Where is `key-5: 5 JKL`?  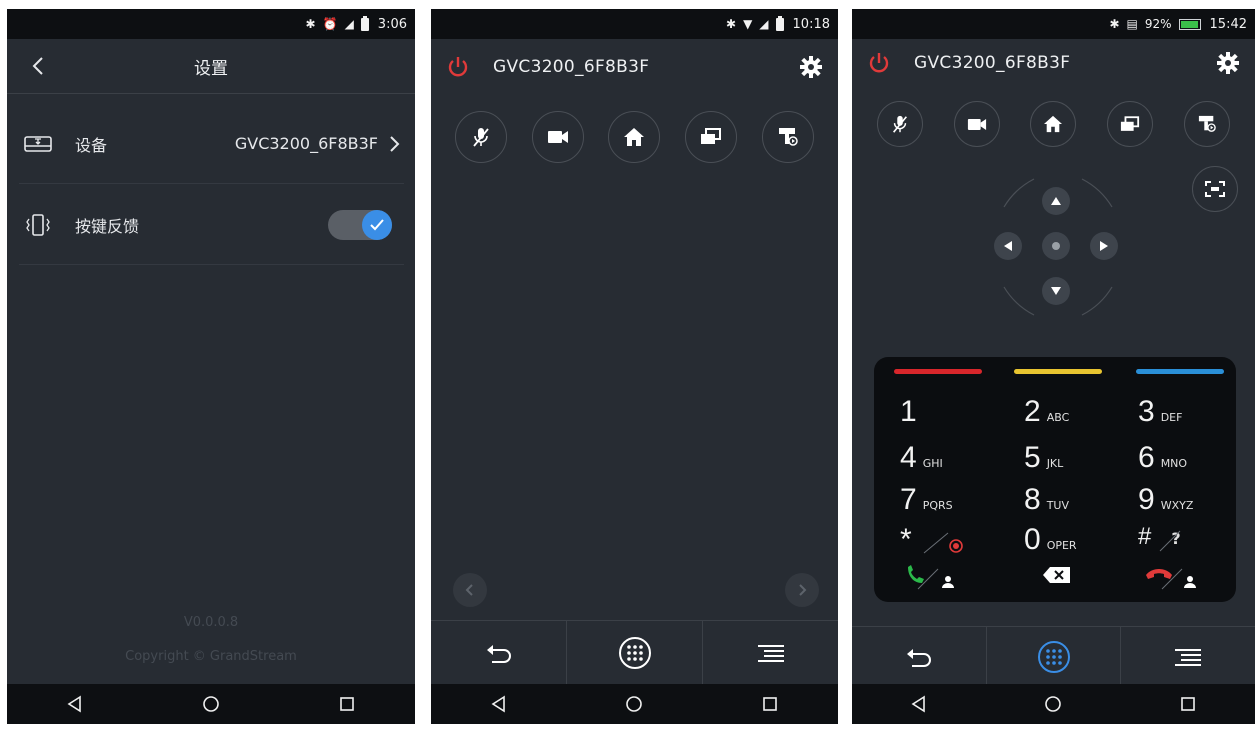
key-5: 5 JKL is located at coordinates (1079, 458).